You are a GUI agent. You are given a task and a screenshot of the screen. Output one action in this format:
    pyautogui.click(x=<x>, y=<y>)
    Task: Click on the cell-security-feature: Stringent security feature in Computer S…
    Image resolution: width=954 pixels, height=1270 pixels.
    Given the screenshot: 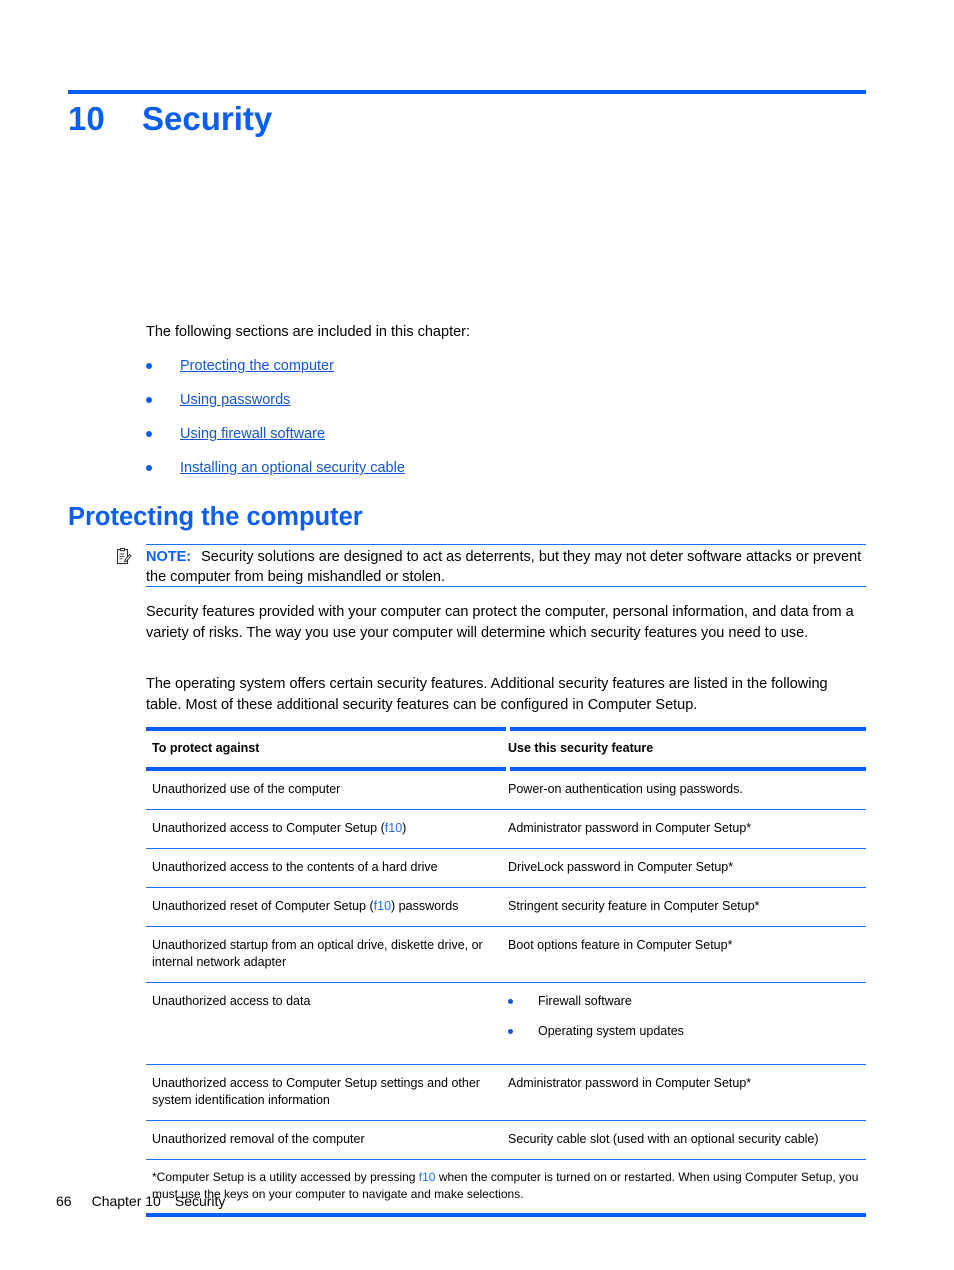 What is the action you would take?
    pyautogui.click(x=634, y=906)
    